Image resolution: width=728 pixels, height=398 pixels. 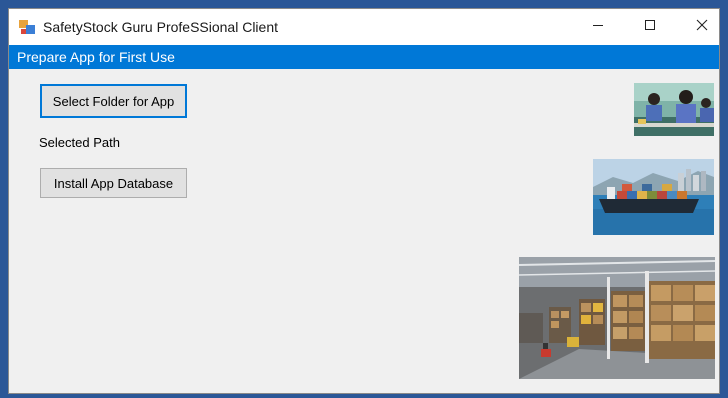 I want to click on app-window-icon, so click(x=27, y=27).